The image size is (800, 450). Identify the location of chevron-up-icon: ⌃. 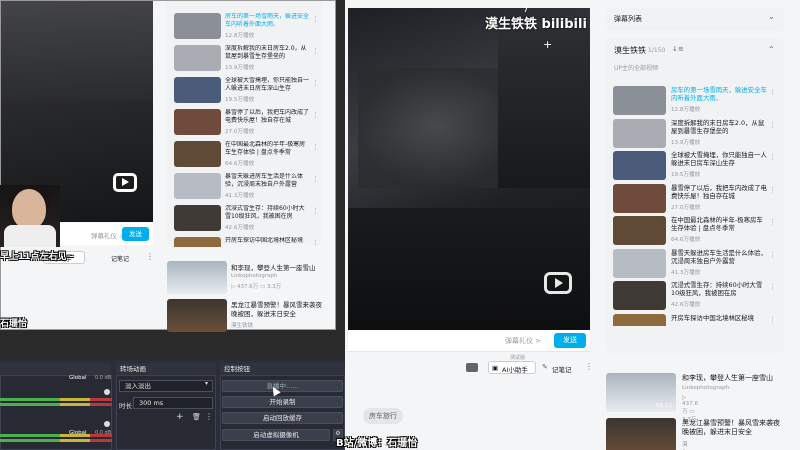
(771, 49).